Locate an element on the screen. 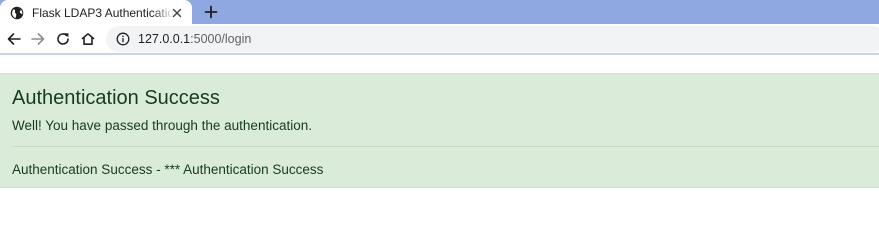  browser-toolbar: 127.0.0.1:5000/login is located at coordinates (439, 39).